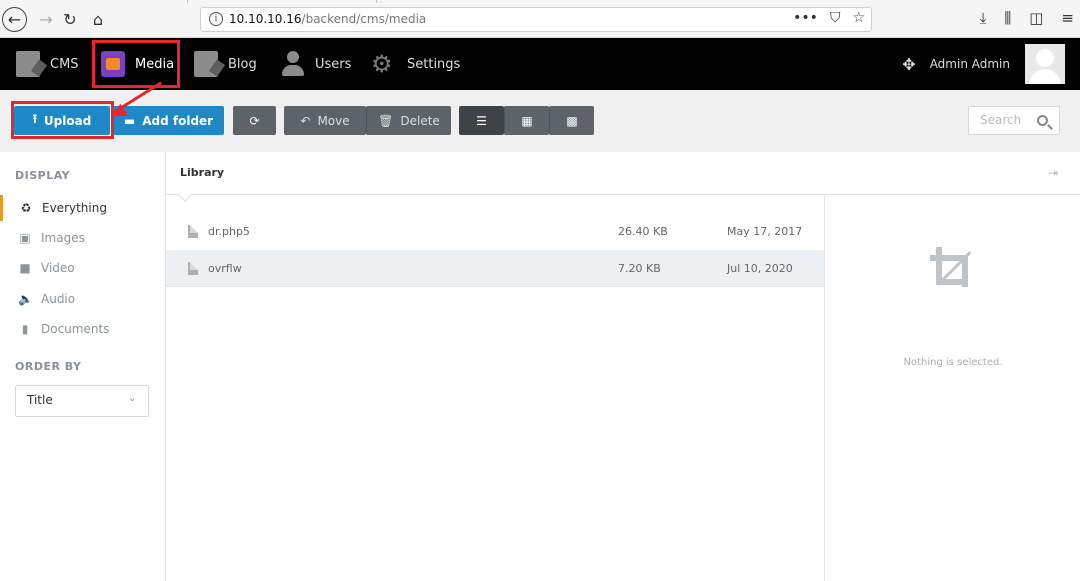 Image resolution: width=1080 pixels, height=581 pixels. I want to click on search-icon, so click(1042, 120).